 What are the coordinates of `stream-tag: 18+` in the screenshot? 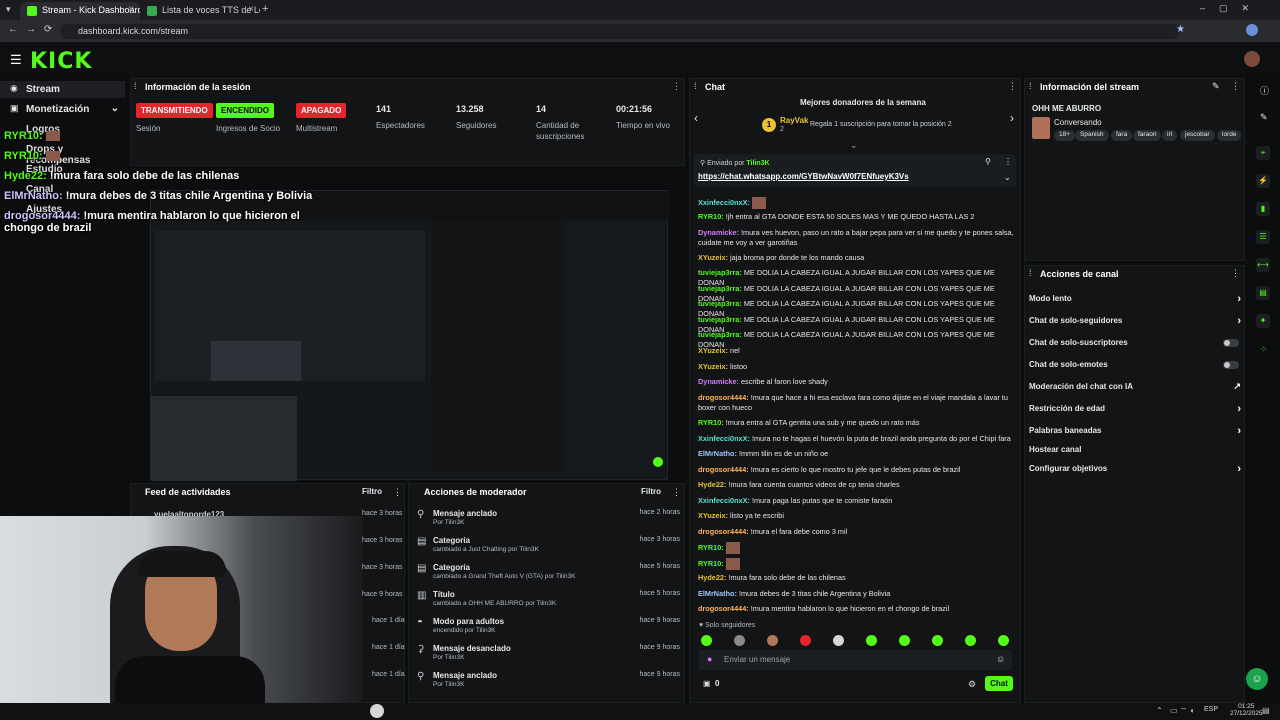 It's located at (1065, 135).